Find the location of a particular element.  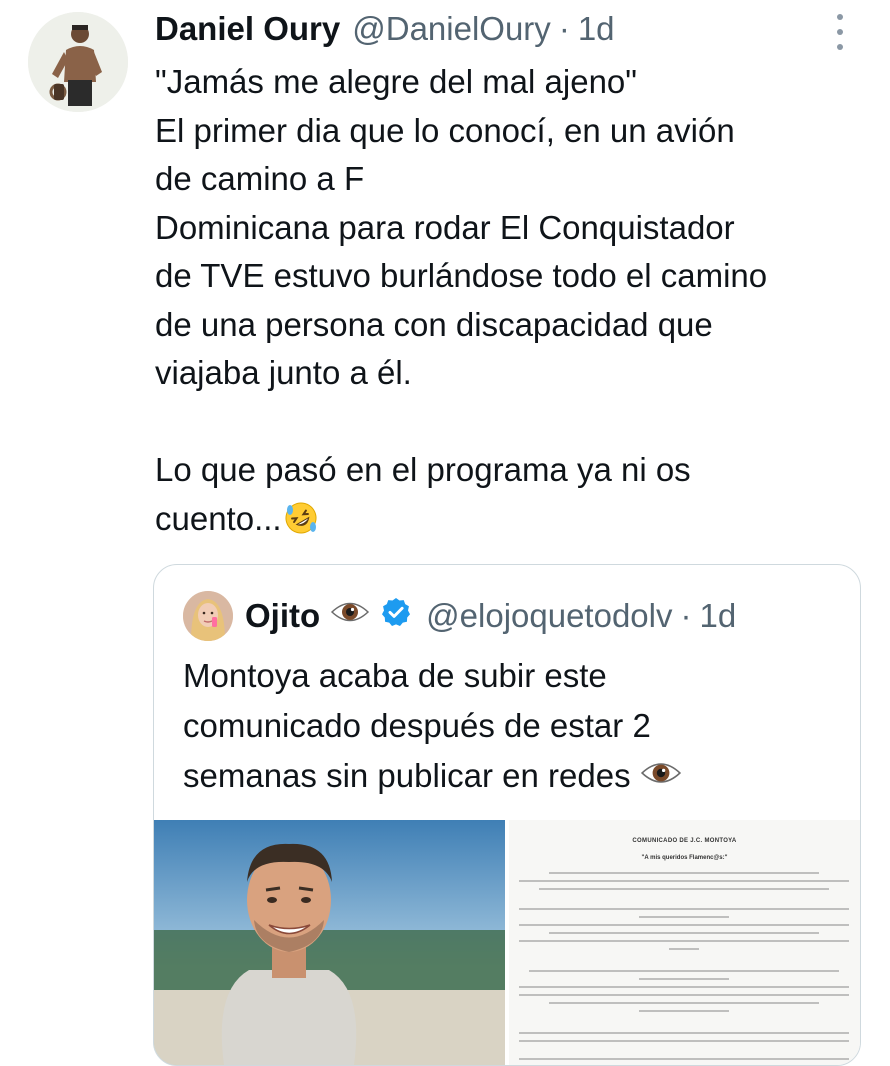

quoted-author-name: Ojito is located at coordinates (282, 616).